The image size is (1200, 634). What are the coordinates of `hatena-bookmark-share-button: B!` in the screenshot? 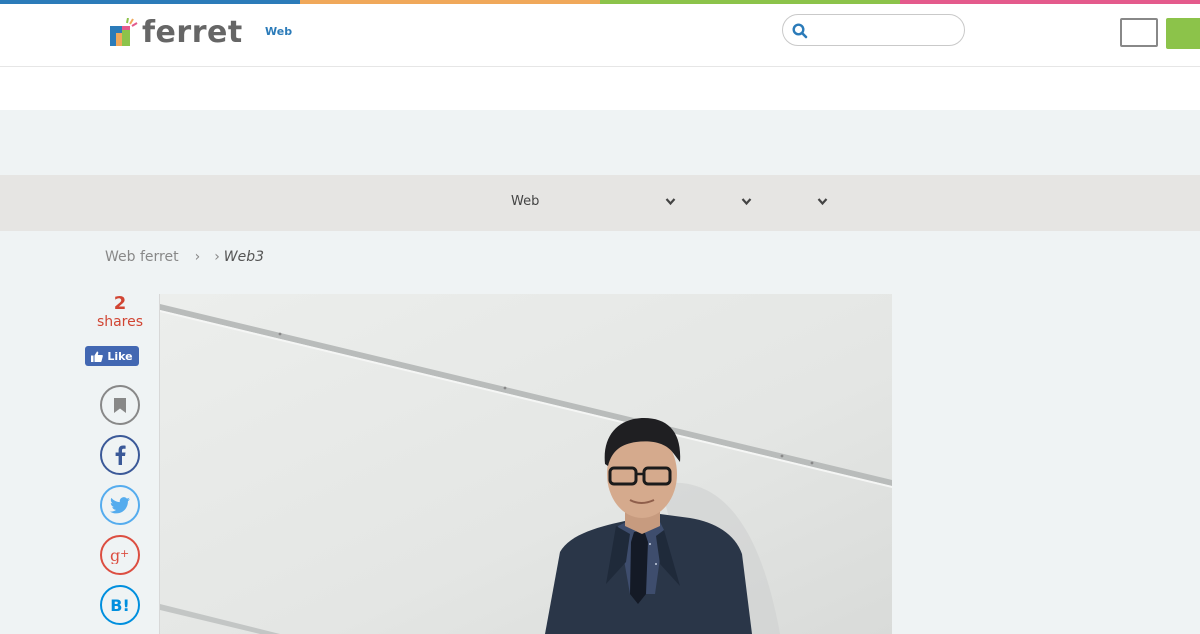 It's located at (120, 605).